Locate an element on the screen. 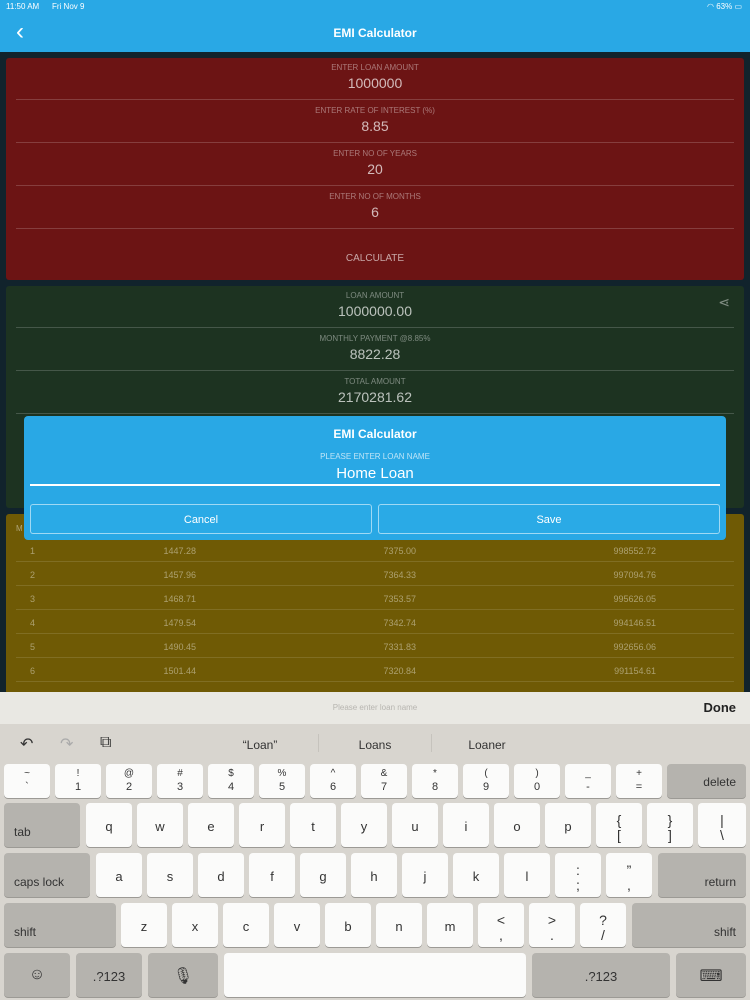 Image resolution: width=750 pixels, height=1000 pixels. key-k: k is located at coordinates (476, 875).